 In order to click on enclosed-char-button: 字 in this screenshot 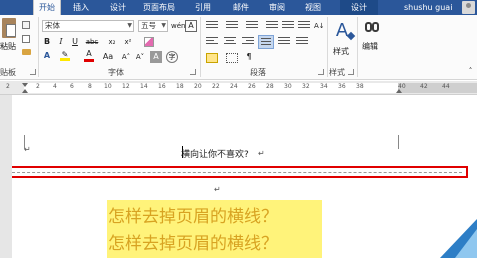, I will do `click(172, 57)`.